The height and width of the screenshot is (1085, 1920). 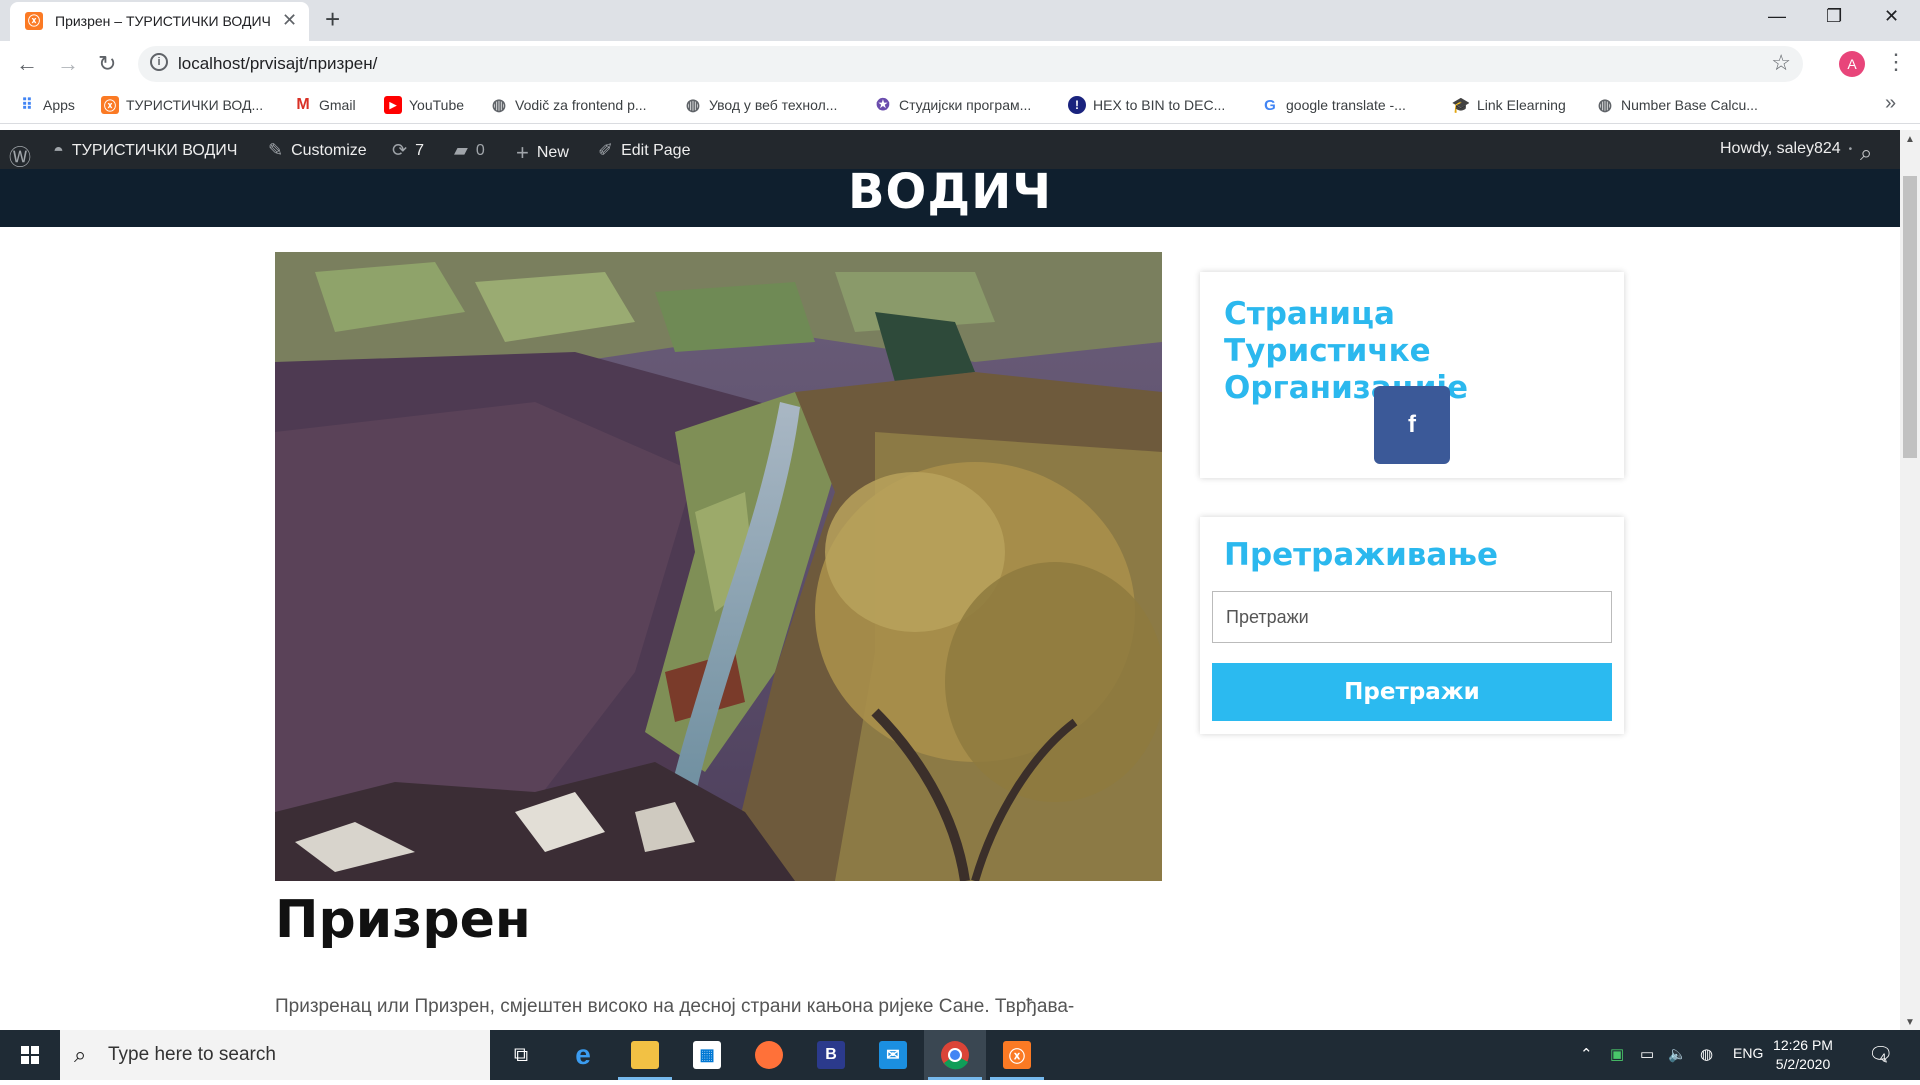 What do you see at coordinates (80, 1054) in the screenshot?
I see `search-icon: ⌕` at bounding box center [80, 1054].